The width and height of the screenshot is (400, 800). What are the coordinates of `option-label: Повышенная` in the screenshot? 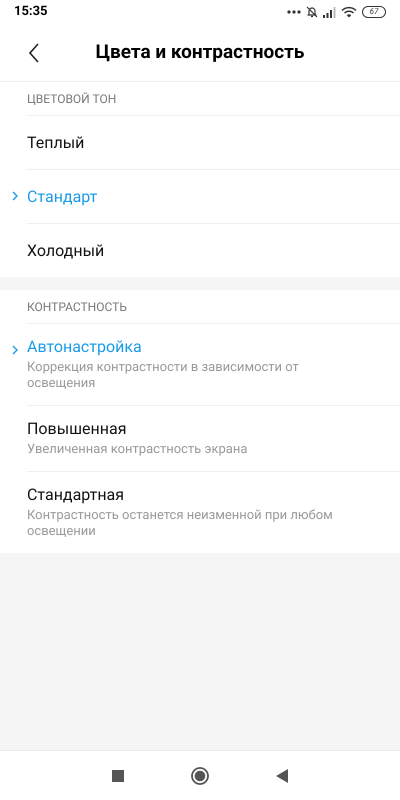 It's located at (77, 429).